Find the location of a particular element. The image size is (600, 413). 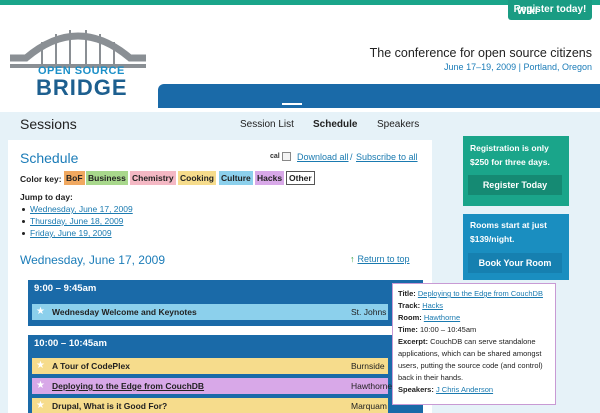

color-key-other: Other is located at coordinates (300, 178).